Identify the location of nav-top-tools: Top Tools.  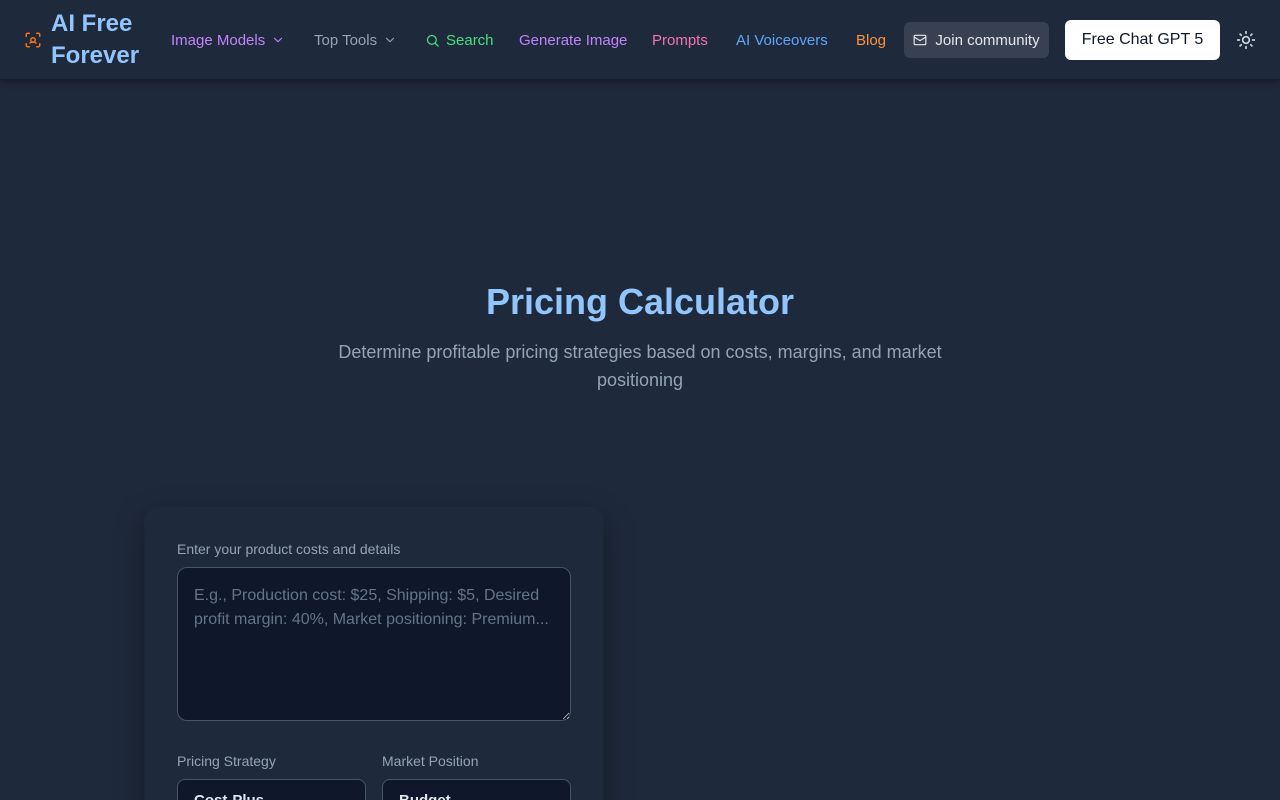
(355, 40).